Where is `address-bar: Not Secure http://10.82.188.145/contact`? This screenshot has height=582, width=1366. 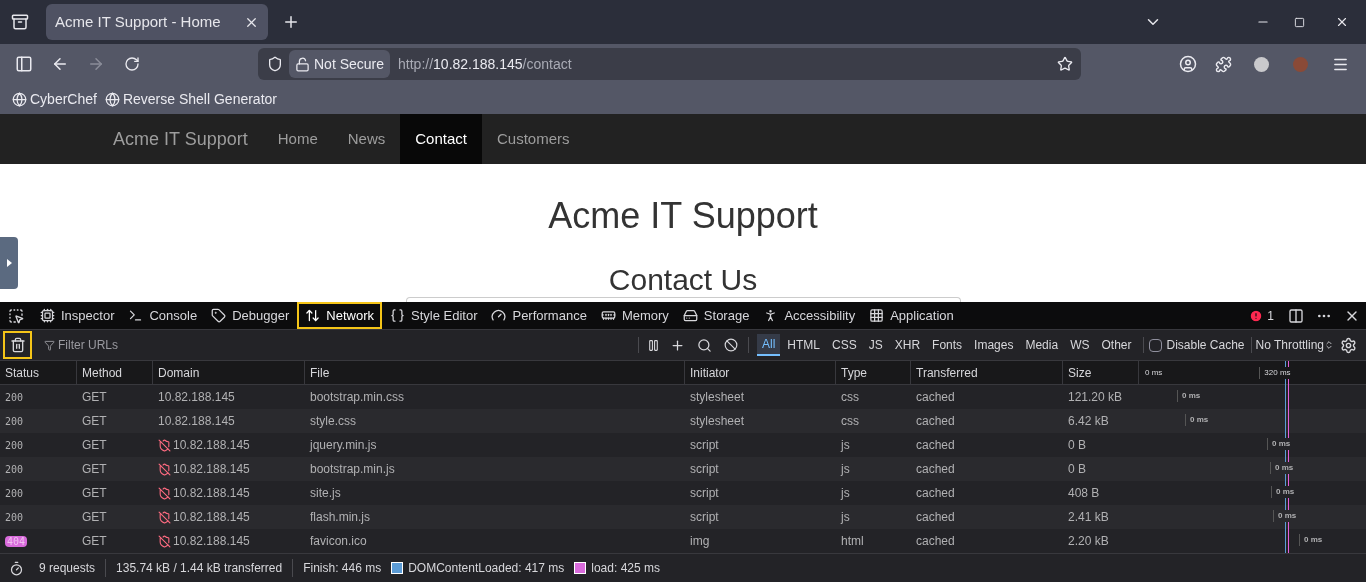
address-bar: Not Secure http://10.82.188.145/contact is located at coordinates (669, 64).